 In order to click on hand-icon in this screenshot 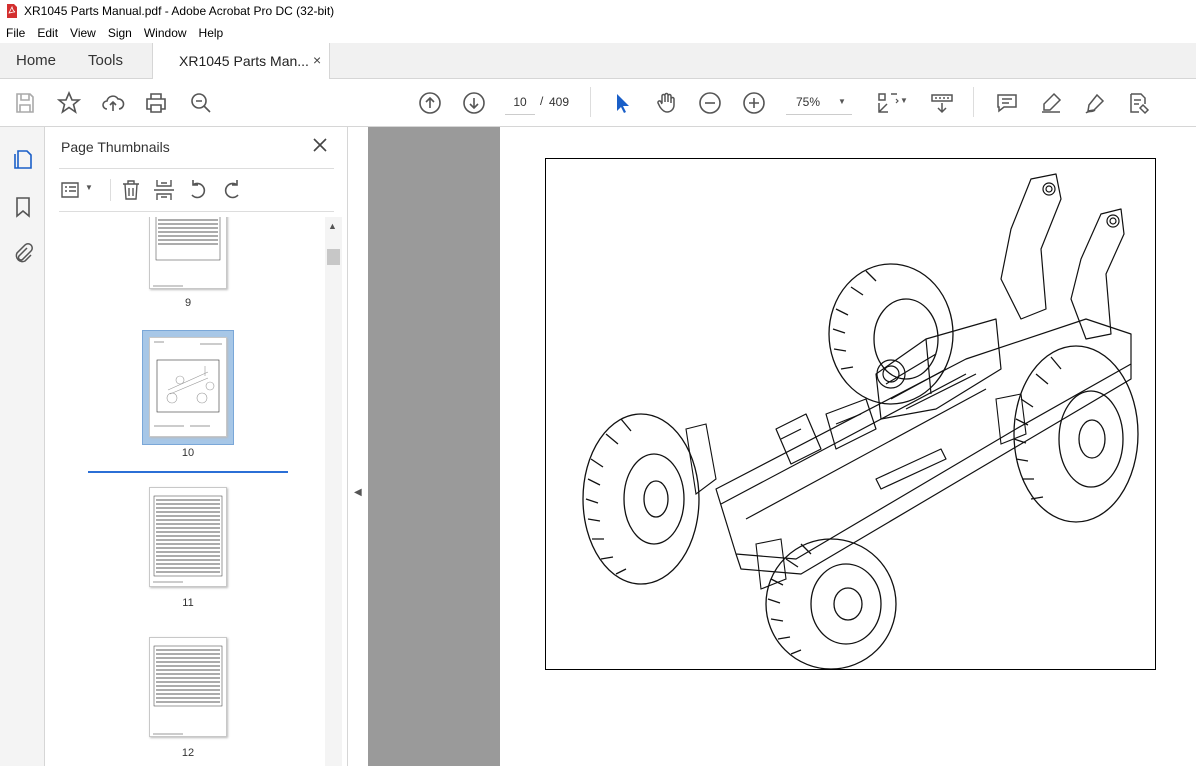, I will do `click(666, 103)`.